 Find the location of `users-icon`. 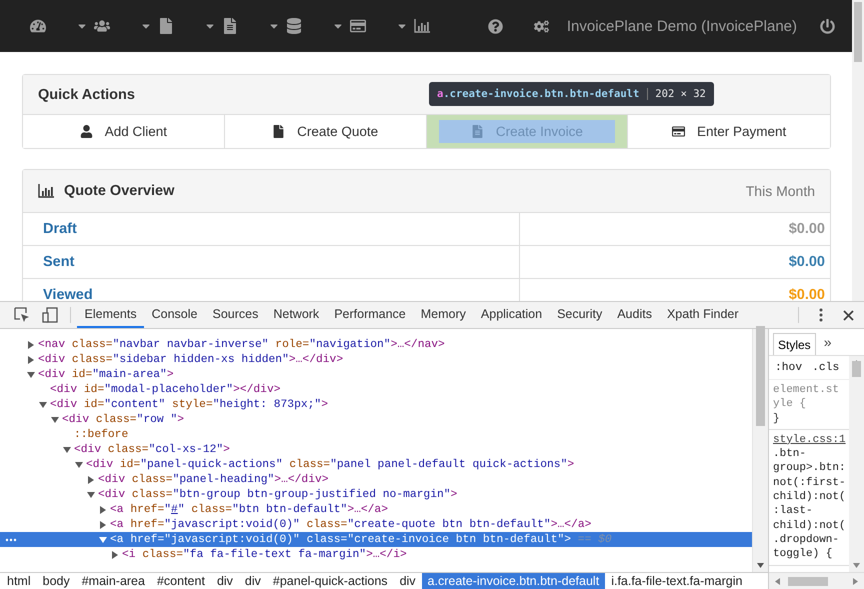

users-icon is located at coordinates (102, 26).